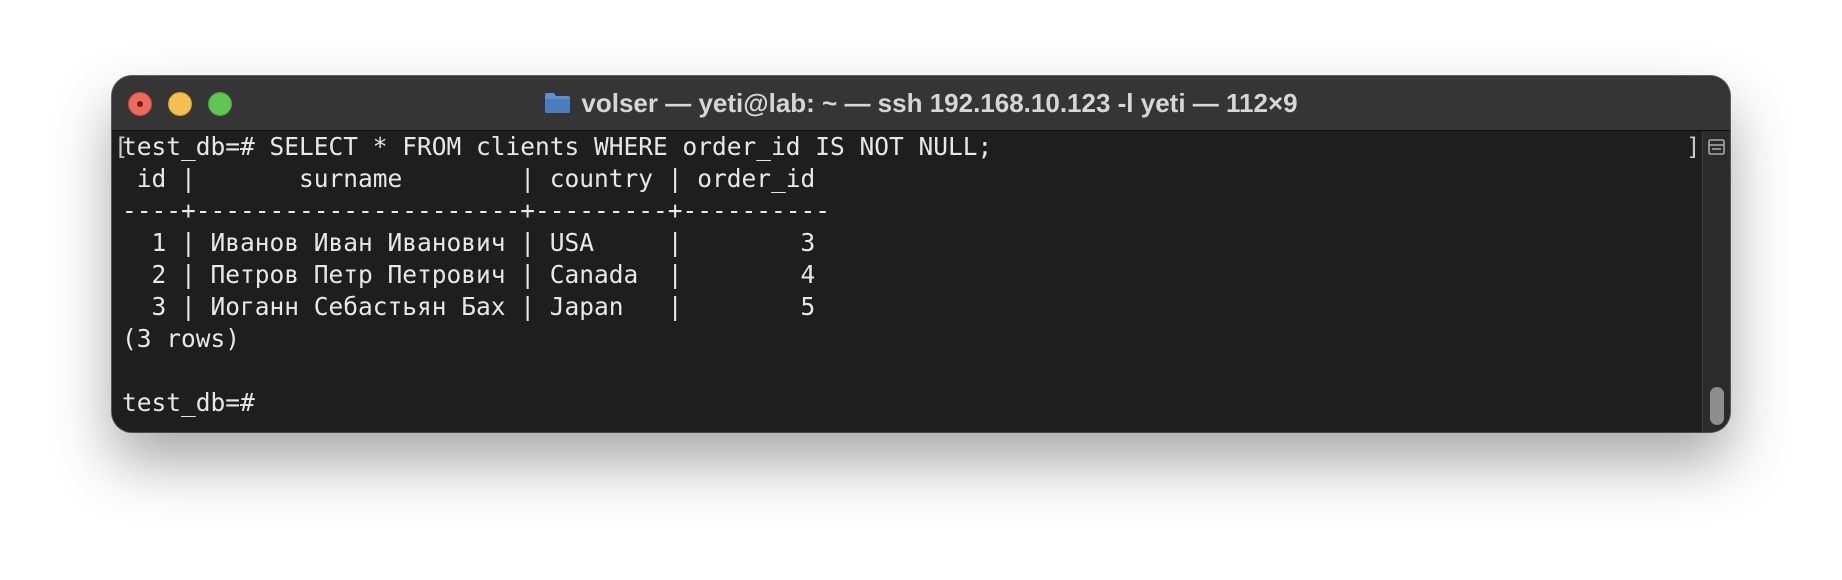  Describe the element at coordinates (181, 338) in the screenshot. I see `row-count: (3 rows)` at that location.